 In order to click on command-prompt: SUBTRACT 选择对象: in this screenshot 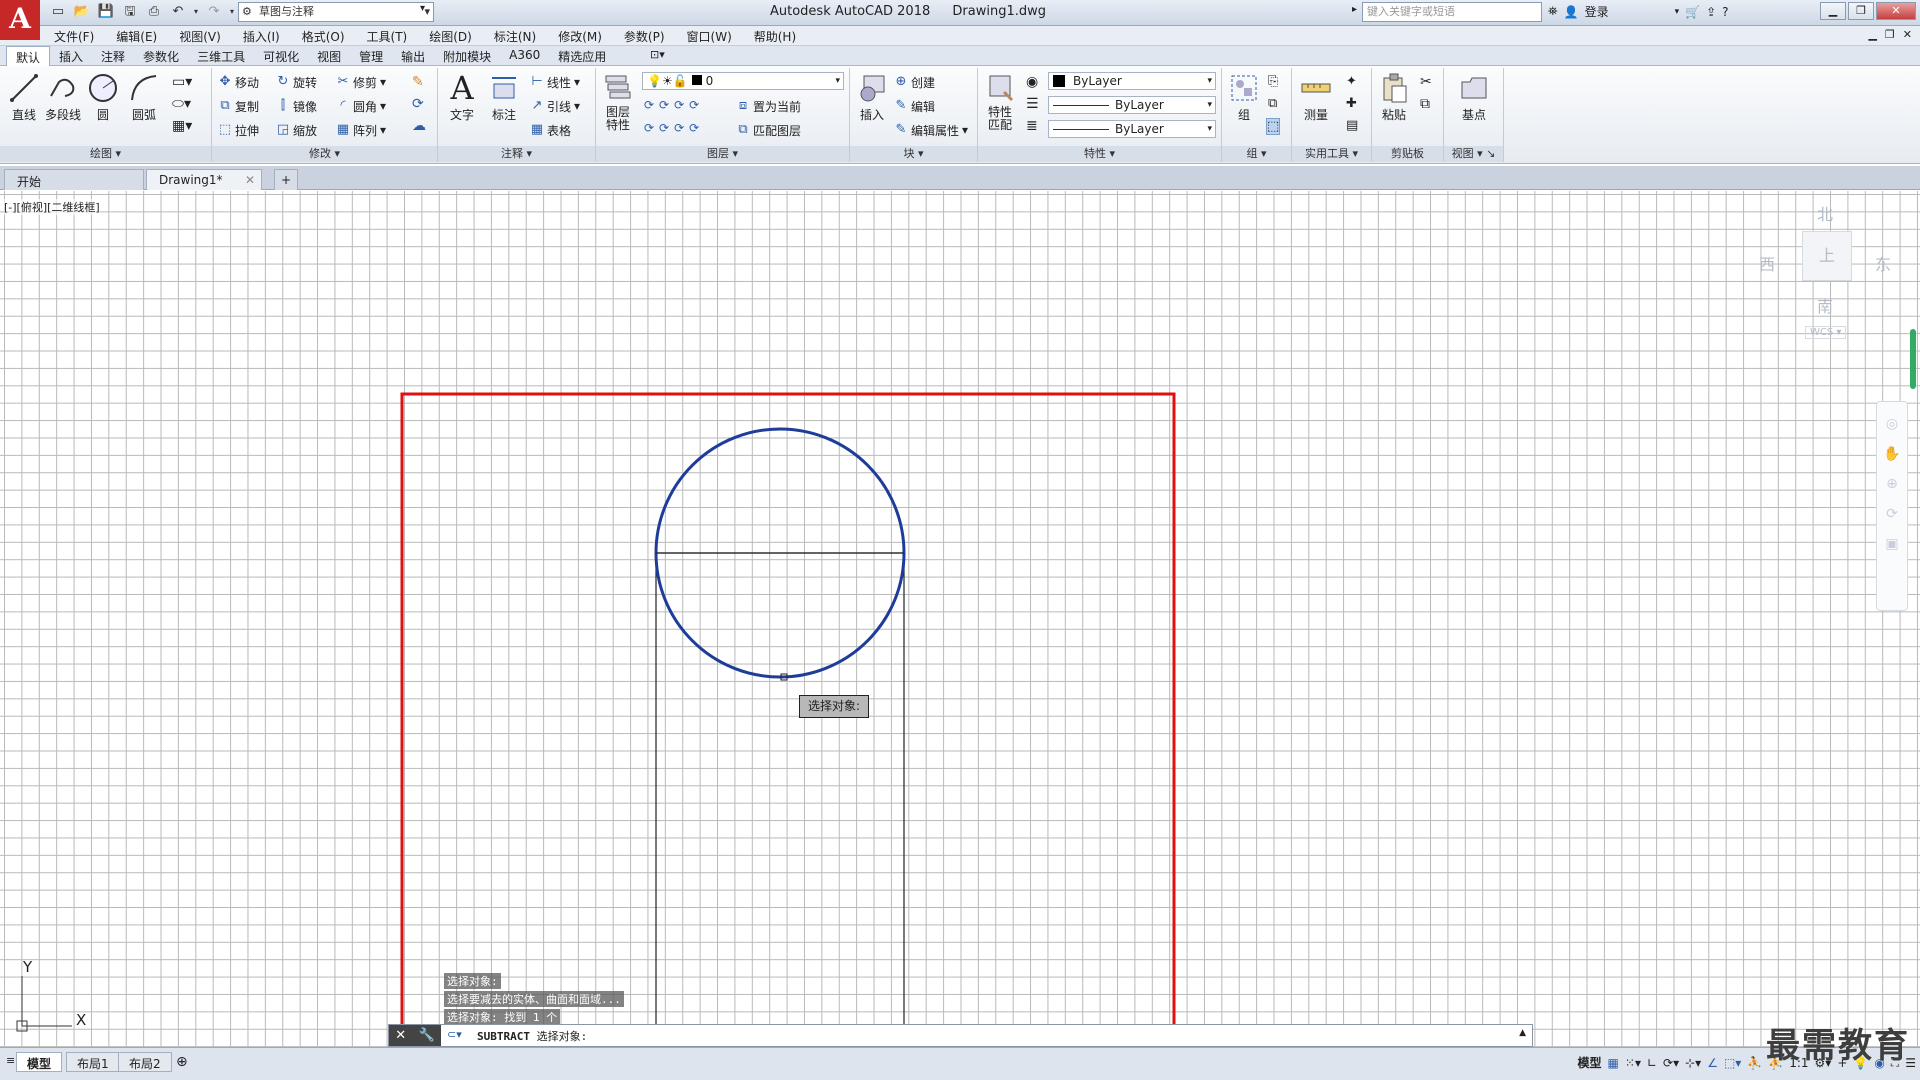, I will do `click(532, 1036)`.